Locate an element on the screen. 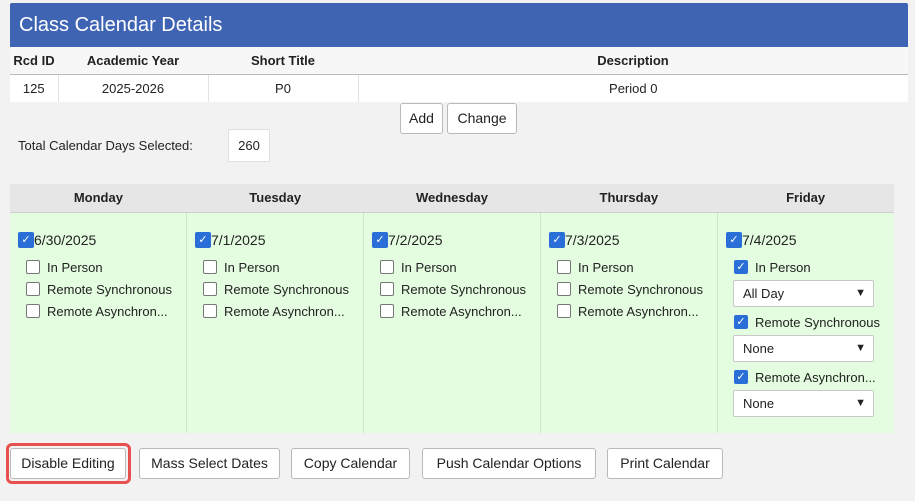  remote-sync-select-value: None is located at coordinates (759, 348).